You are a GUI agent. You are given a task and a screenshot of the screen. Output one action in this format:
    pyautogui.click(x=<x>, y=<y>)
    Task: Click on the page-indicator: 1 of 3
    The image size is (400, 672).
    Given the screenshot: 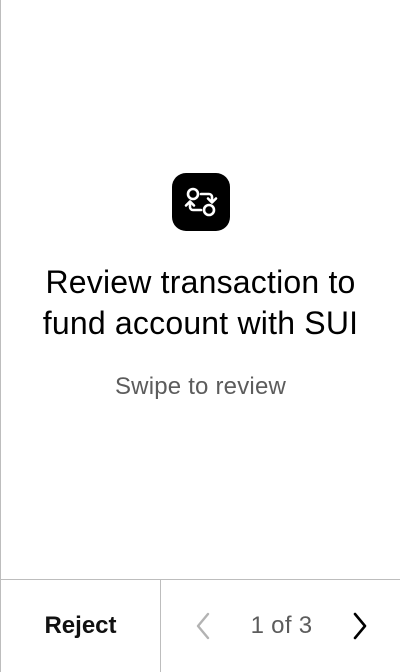 What is the action you would take?
    pyautogui.click(x=281, y=625)
    